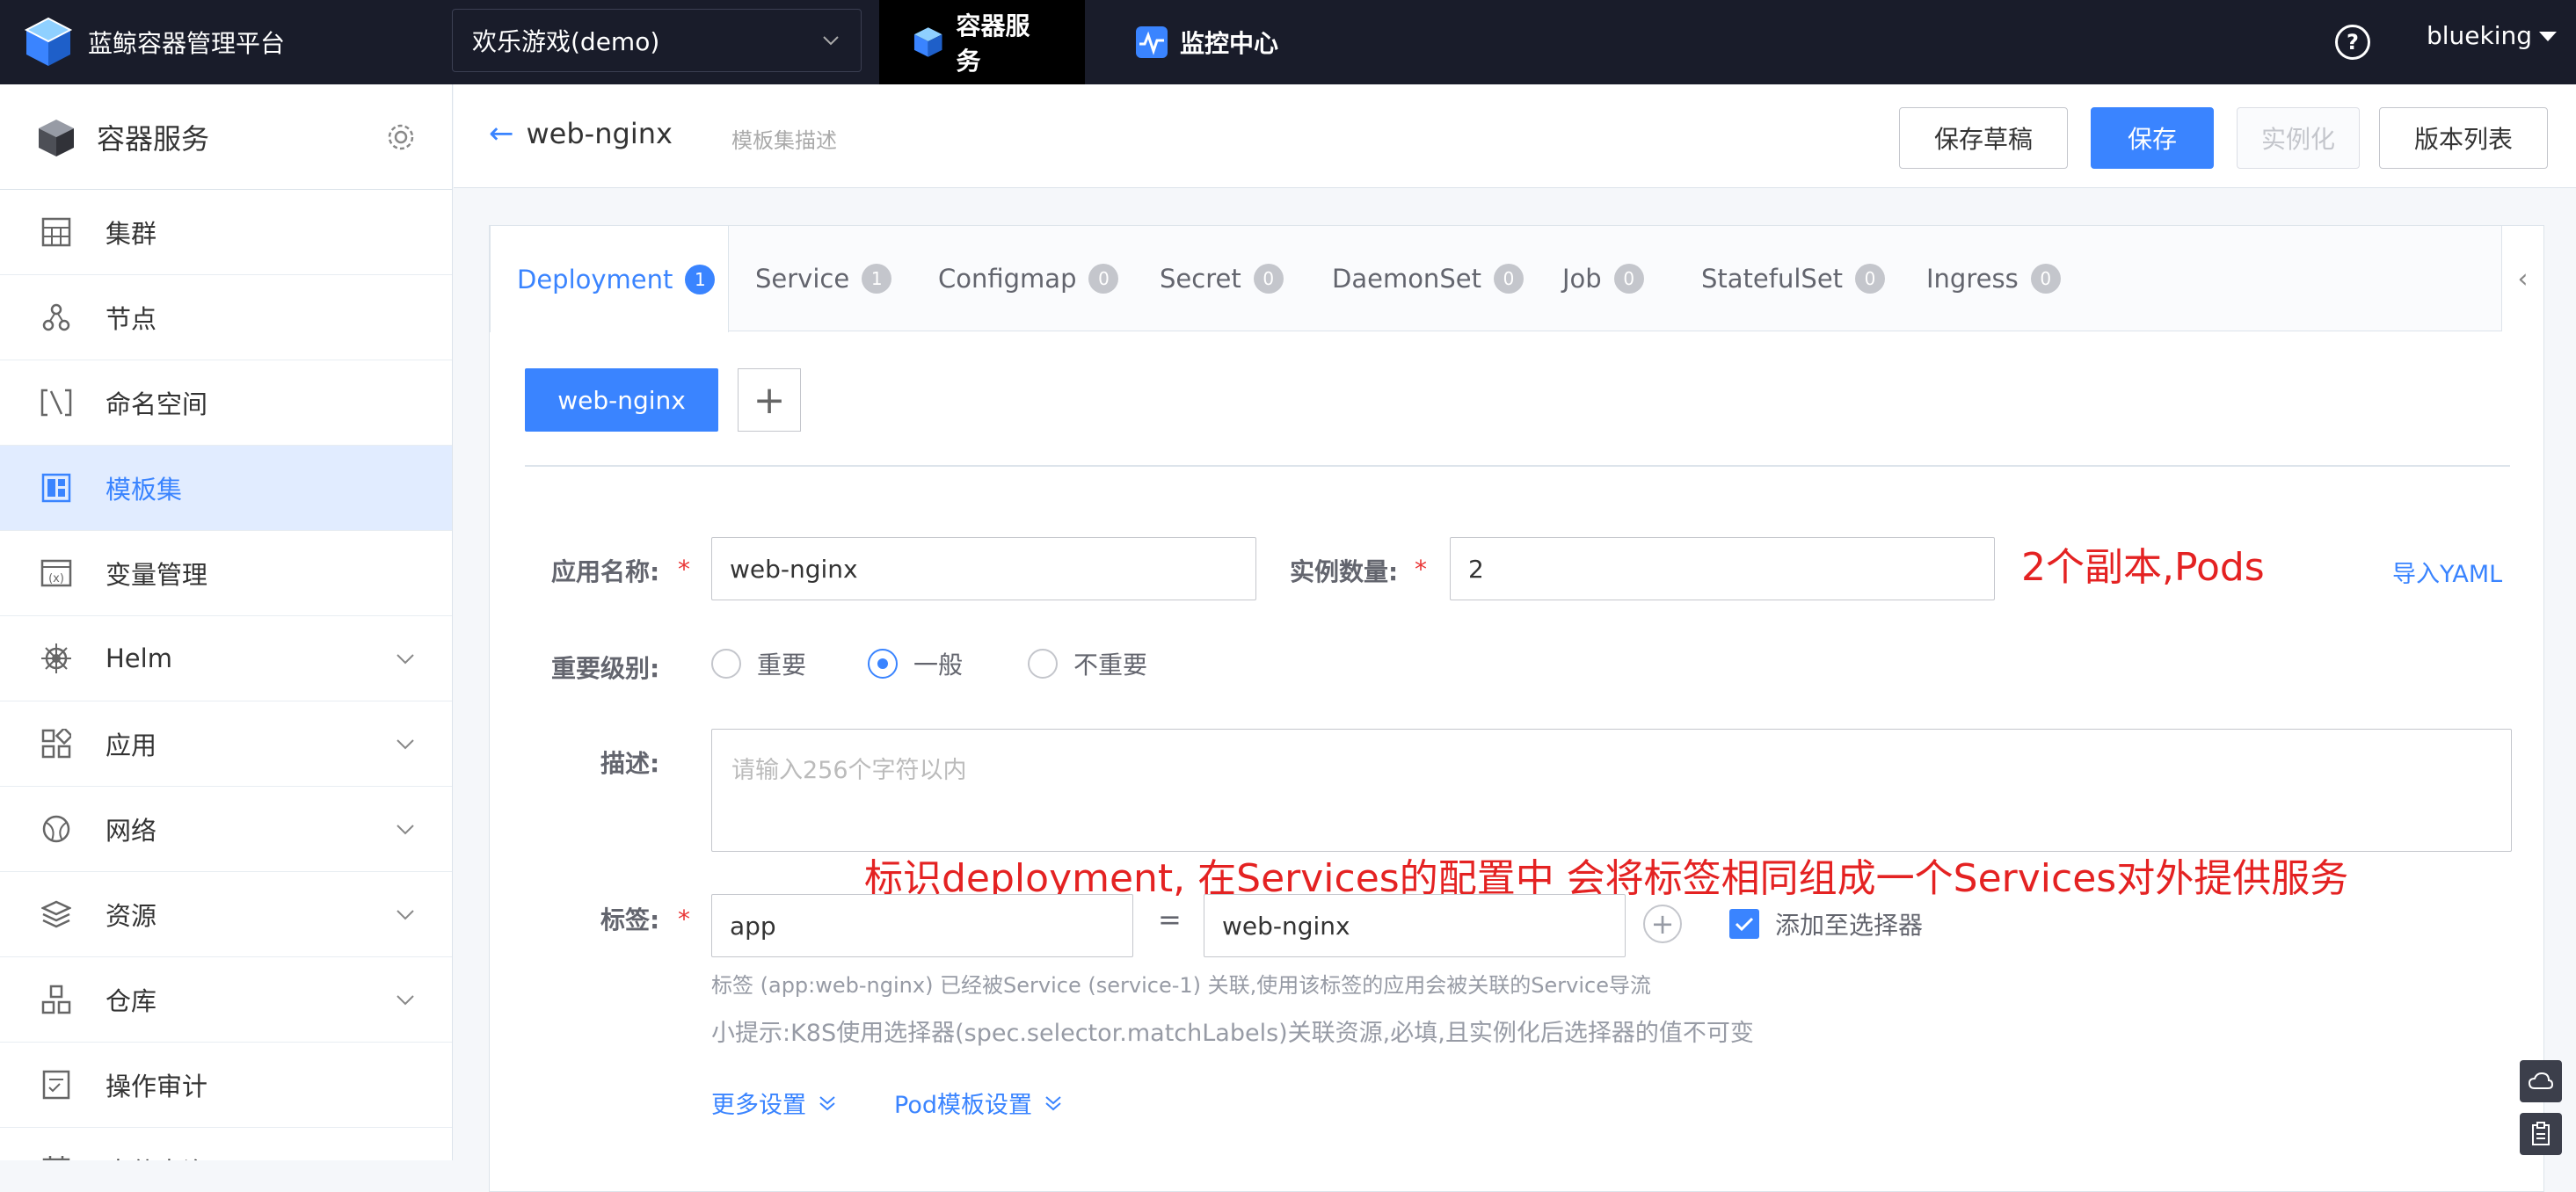 The height and width of the screenshot is (1192, 2576). I want to click on instantiate-button: 实例化, so click(2298, 138).